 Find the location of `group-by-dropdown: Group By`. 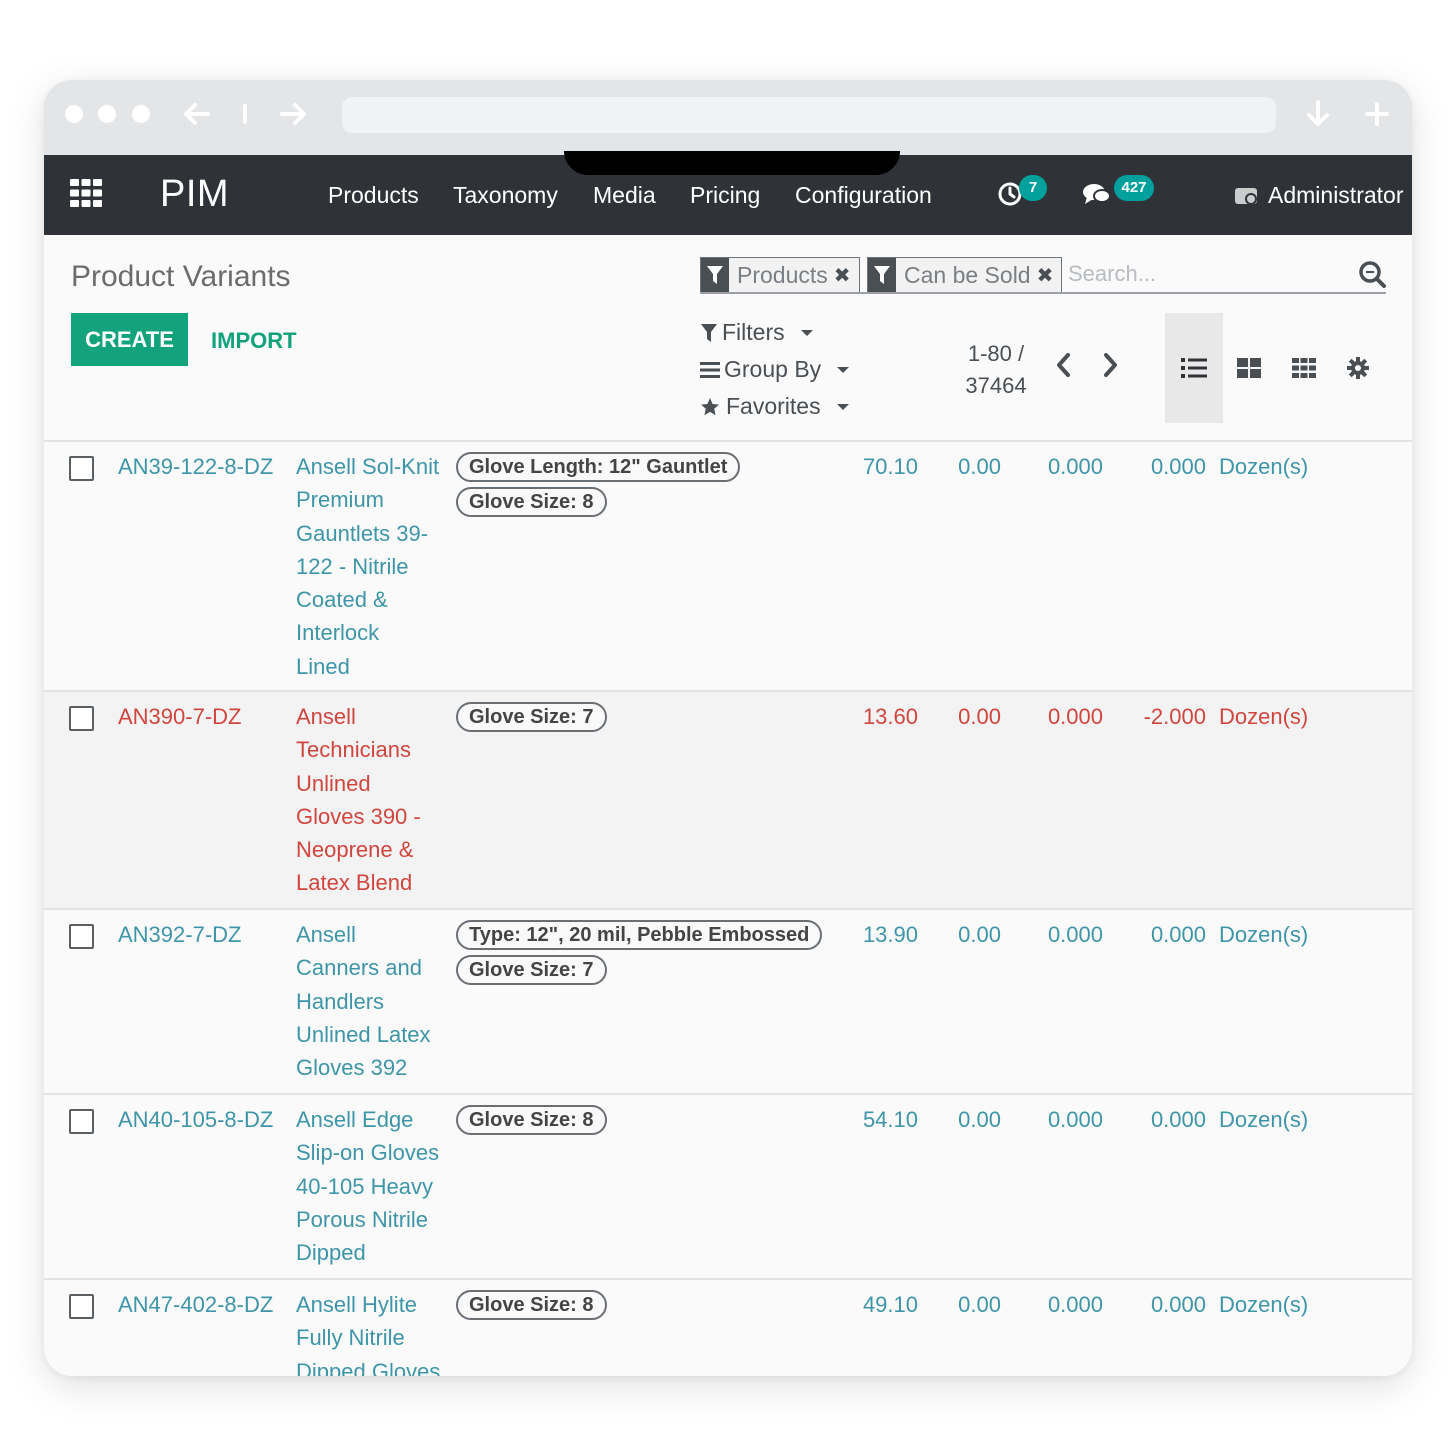

group-by-dropdown: Group By is located at coordinates (775, 369).